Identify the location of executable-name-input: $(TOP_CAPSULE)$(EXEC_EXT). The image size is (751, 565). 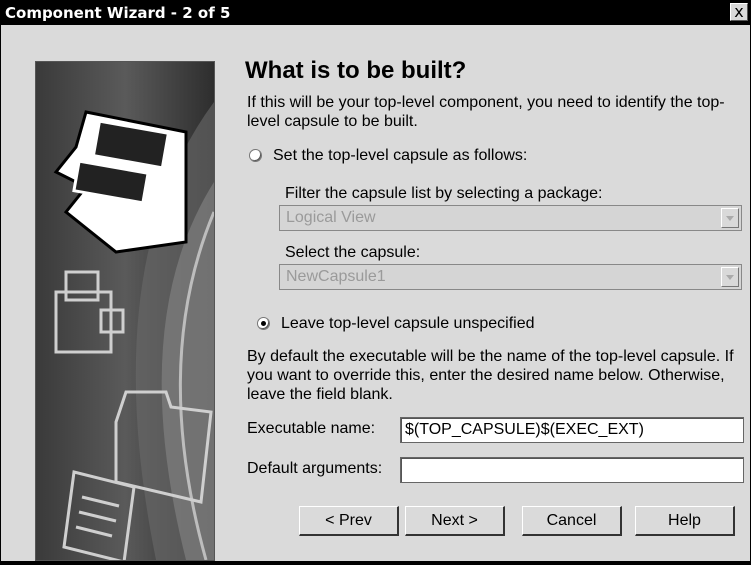
(572, 430).